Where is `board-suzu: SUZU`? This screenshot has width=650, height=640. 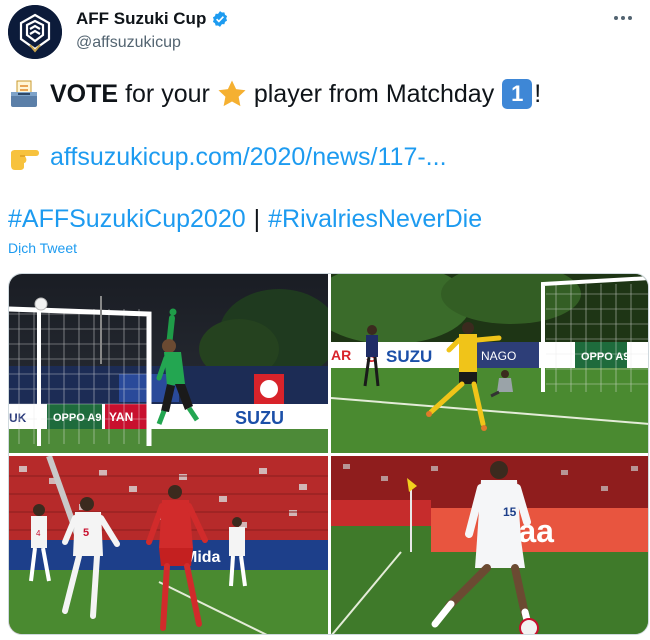
board-suzu: SUZU is located at coordinates (259, 418).